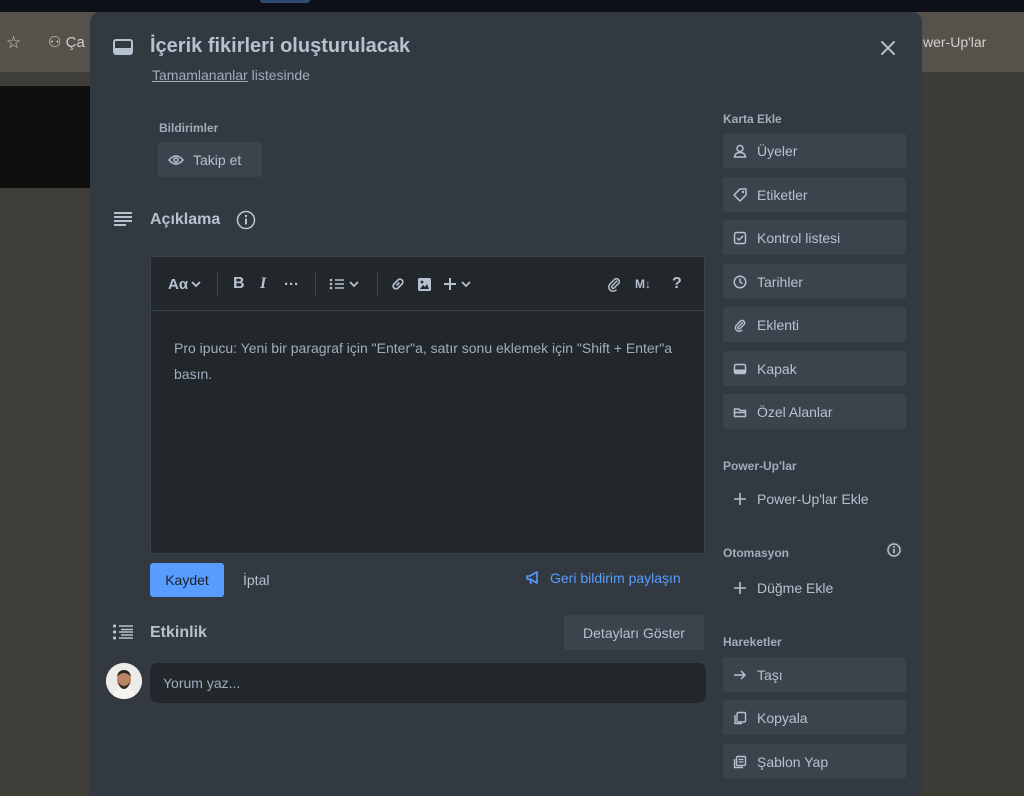 Image resolution: width=1024 pixels, height=796 pixels. What do you see at coordinates (256, 580) in the screenshot?
I see `cancel-button: İptal` at bounding box center [256, 580].